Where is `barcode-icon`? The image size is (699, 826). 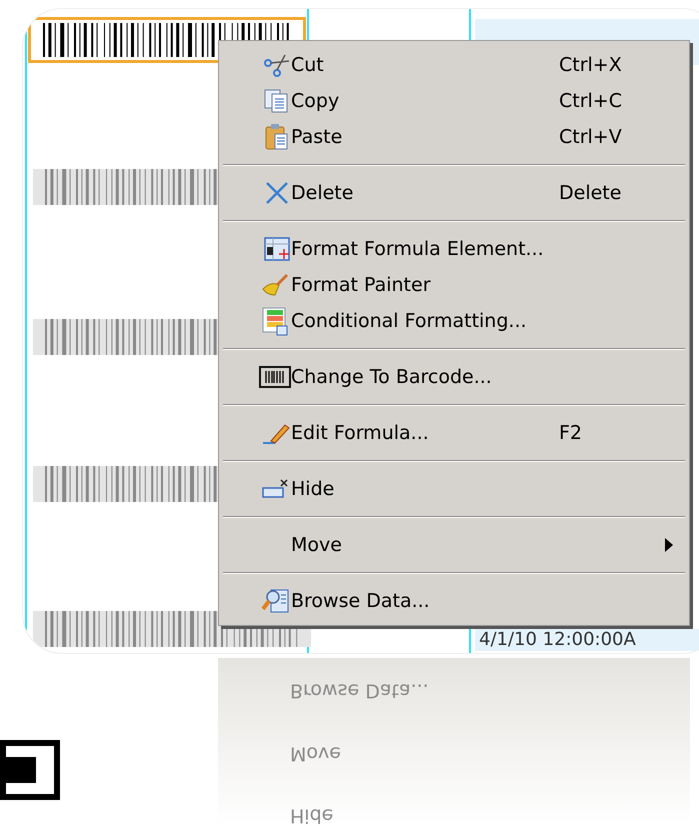 barcode-icon is located at coordinates (275, 377).